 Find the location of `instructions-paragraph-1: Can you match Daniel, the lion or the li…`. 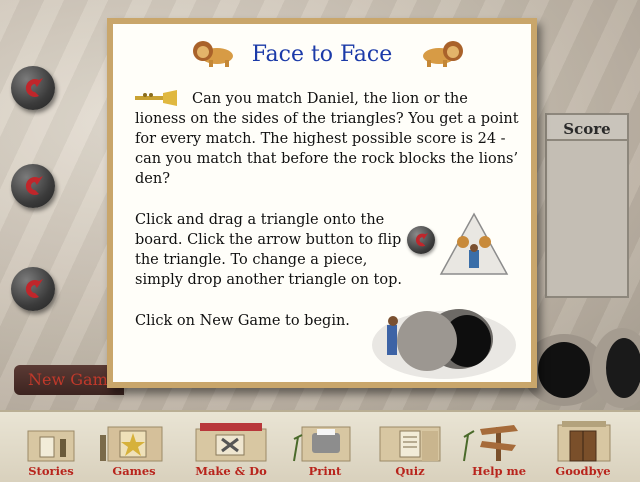

instructions-paragraph-1: Can you match Daniel, the lion or the li… is located at coordinates (327, 139).